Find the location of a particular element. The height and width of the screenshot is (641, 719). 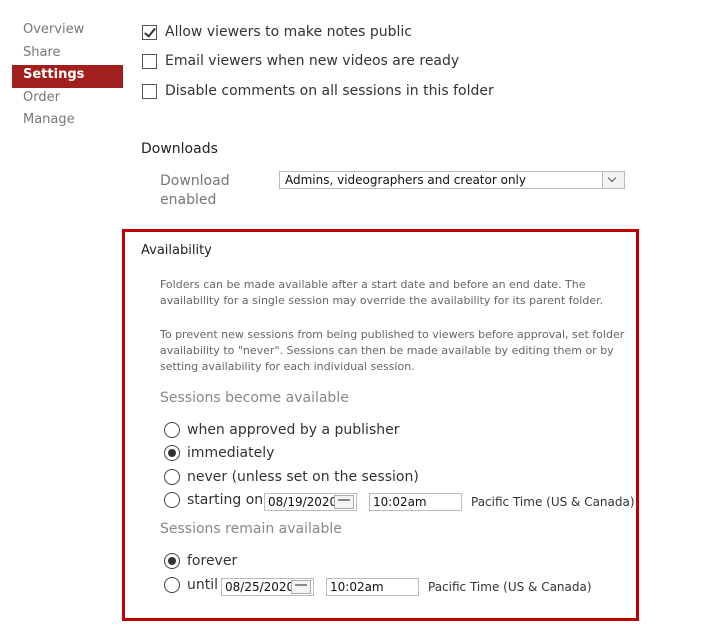

sidebar-item-order: Order is located at coordinates (67, 99).